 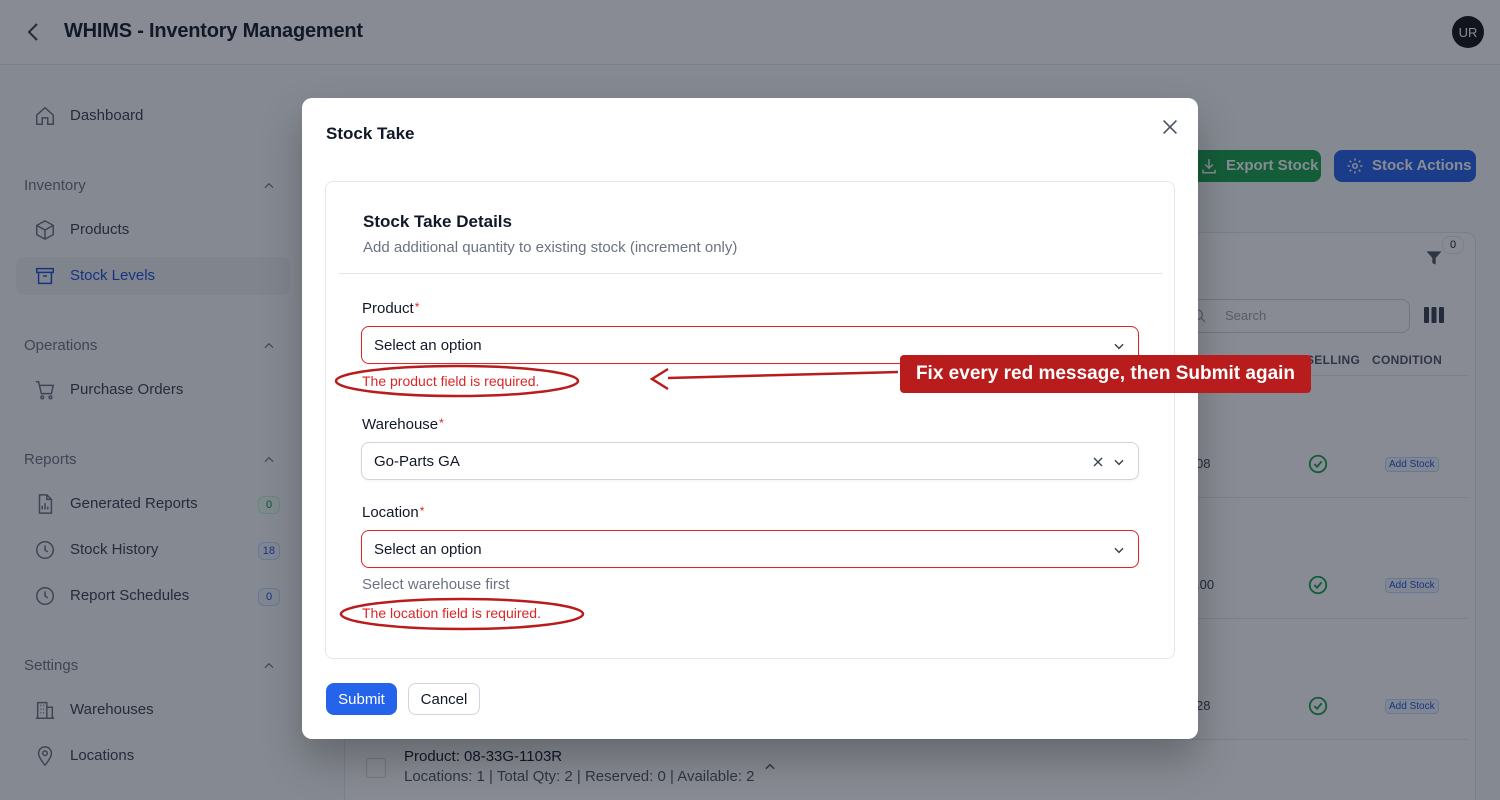 What do you see at coordinates (417, 461) in the screenshot?
I see `select-value: Go-Parts GA` at bounding box center [417, 461].